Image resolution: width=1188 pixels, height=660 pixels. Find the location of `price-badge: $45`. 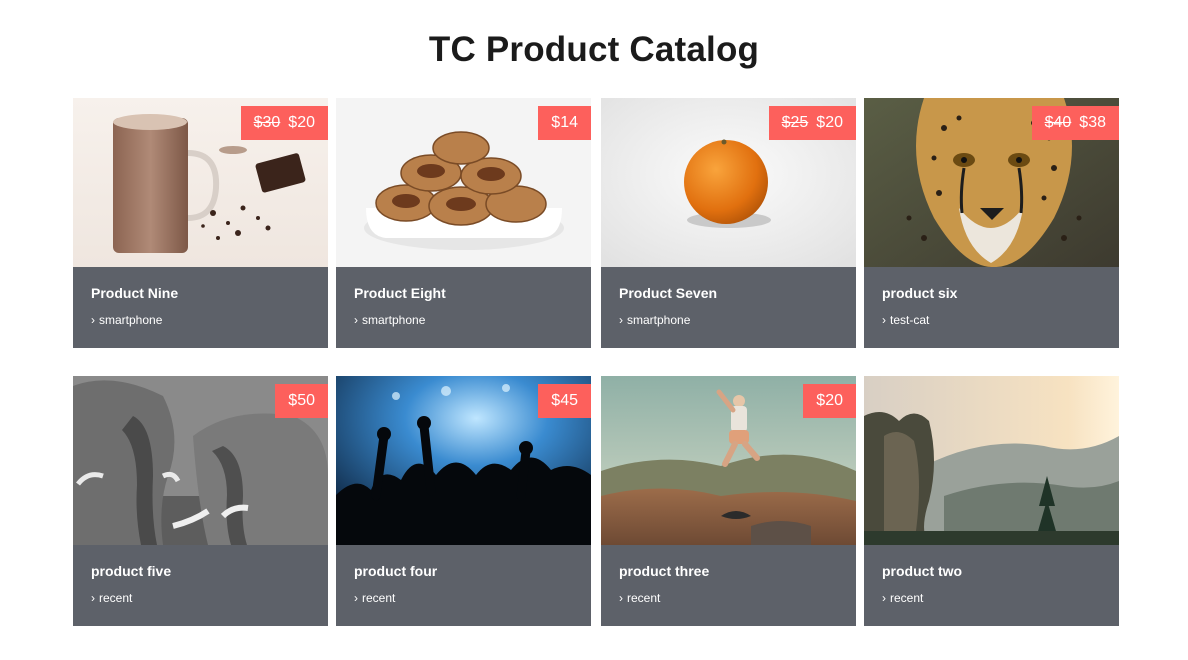

price-badge: $45 is located at coordinates (564, 401).